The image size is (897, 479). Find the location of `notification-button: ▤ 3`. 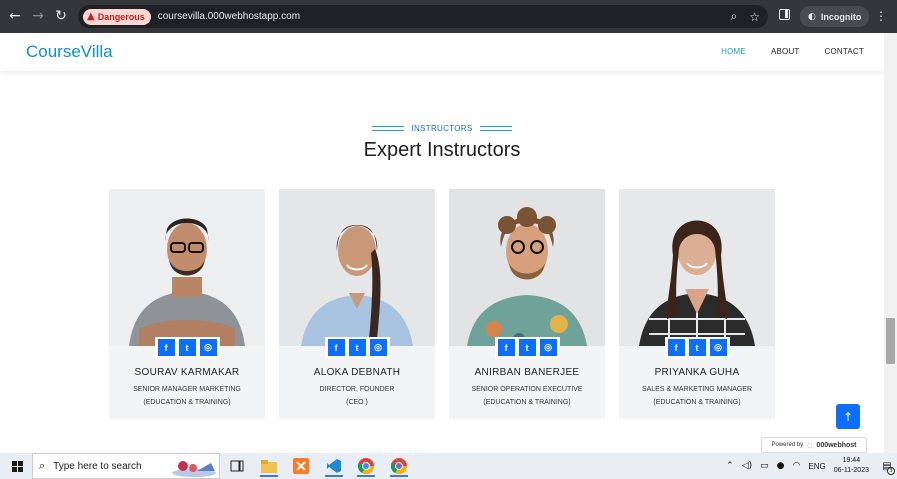

notification-button: ▤ 3 is located at coordinates (887, 466).